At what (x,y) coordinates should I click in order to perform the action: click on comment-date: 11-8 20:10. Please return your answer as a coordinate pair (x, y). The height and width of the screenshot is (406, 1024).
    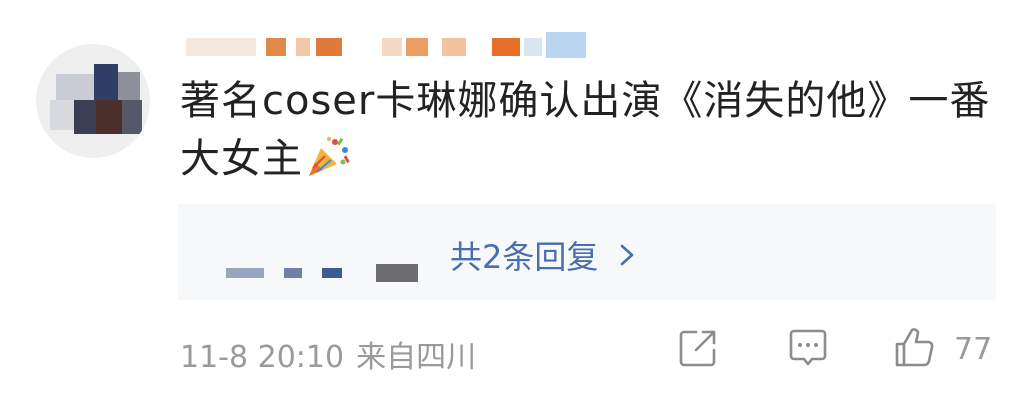
    Looking at the image, I should click on (262, 357).